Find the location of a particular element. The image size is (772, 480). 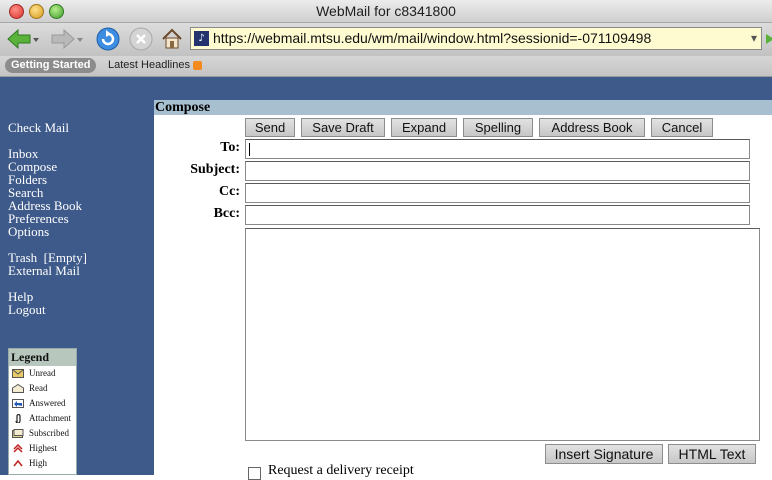

legend-item: Unread is located at coordinates (42, 373).